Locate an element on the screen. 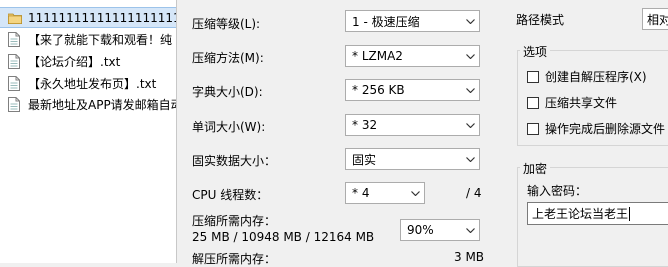 The image size is (668, 267). dictionary-size-select: * 256 KB is located at coordinates (412, 90).